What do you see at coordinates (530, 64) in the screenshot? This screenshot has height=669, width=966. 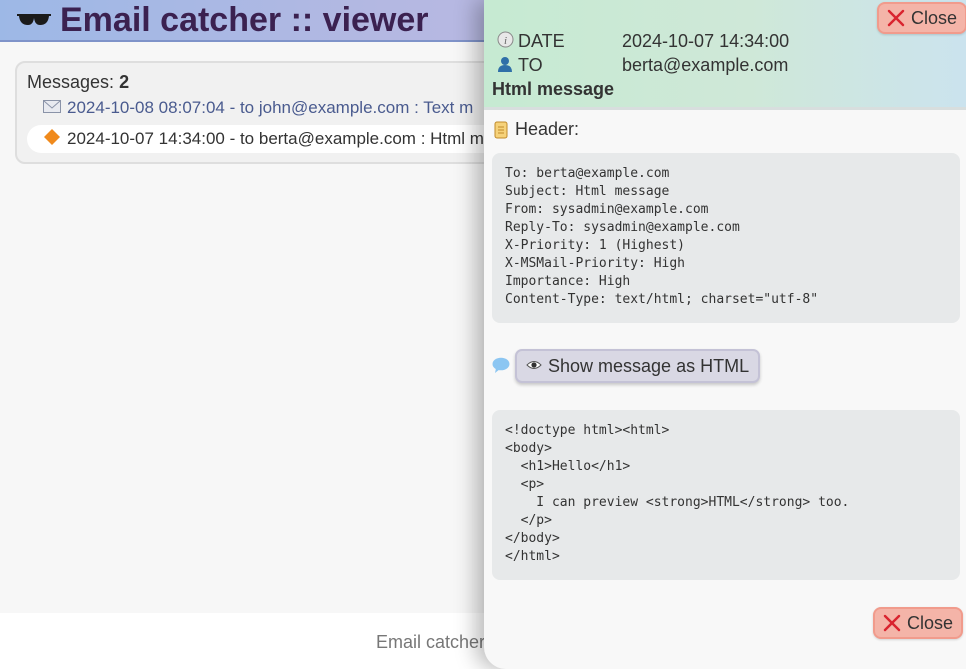 I see `to-label: TO` at bounding box center [530, 64].